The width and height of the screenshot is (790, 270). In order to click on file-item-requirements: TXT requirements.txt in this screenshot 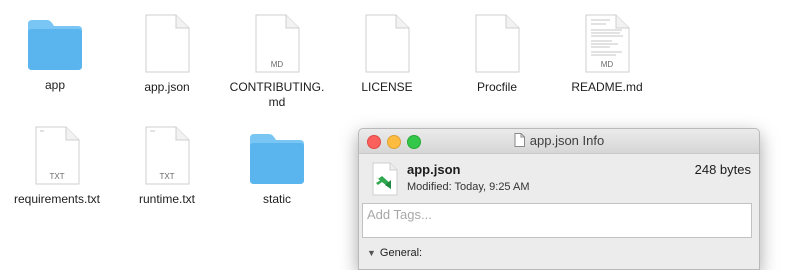, I will do `click(57, 166)`.